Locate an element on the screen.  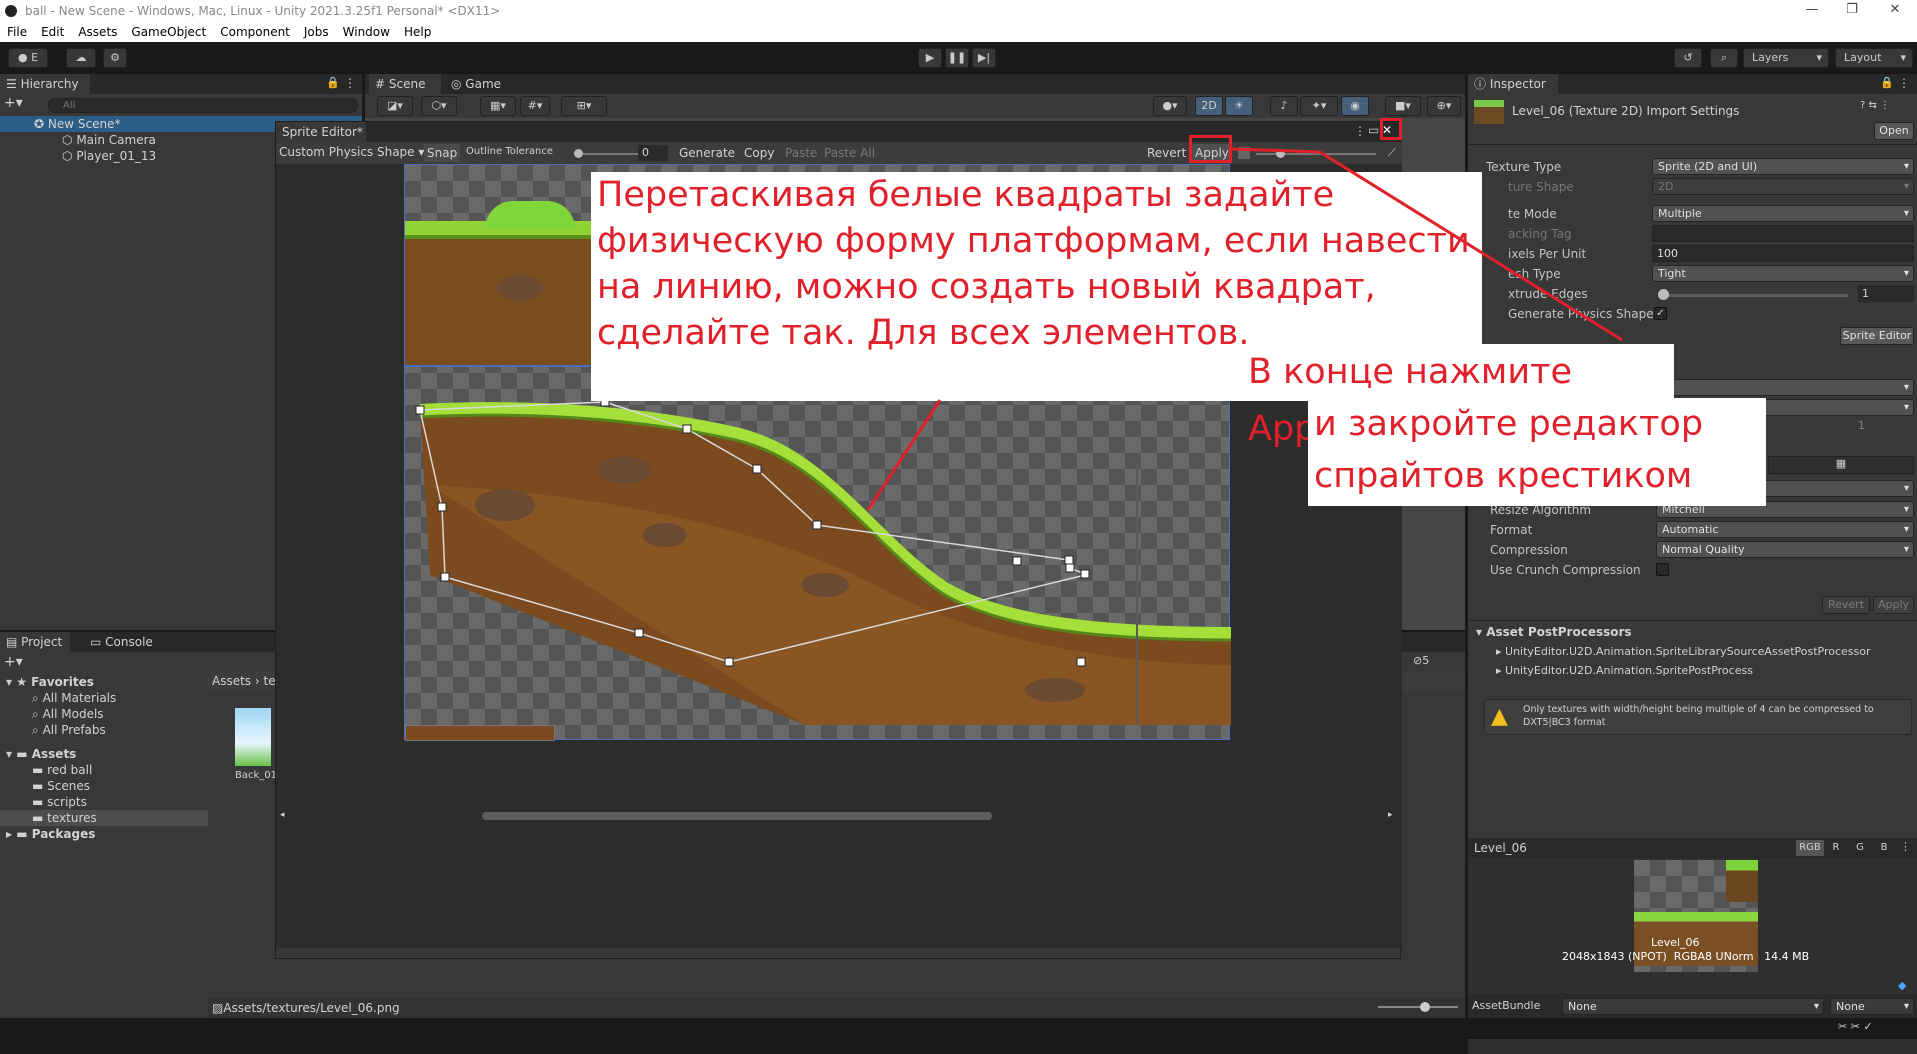
assetbundle-dropdown: None is located at coordinates (1693, 1006).